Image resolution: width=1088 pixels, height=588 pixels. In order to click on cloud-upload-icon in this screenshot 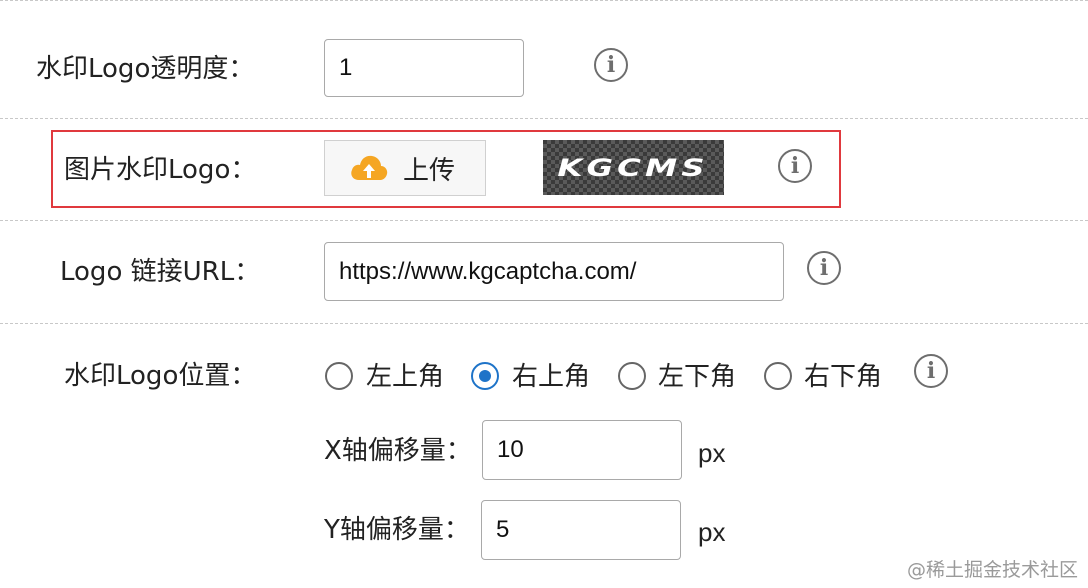, I will do `click(369, 168)`.